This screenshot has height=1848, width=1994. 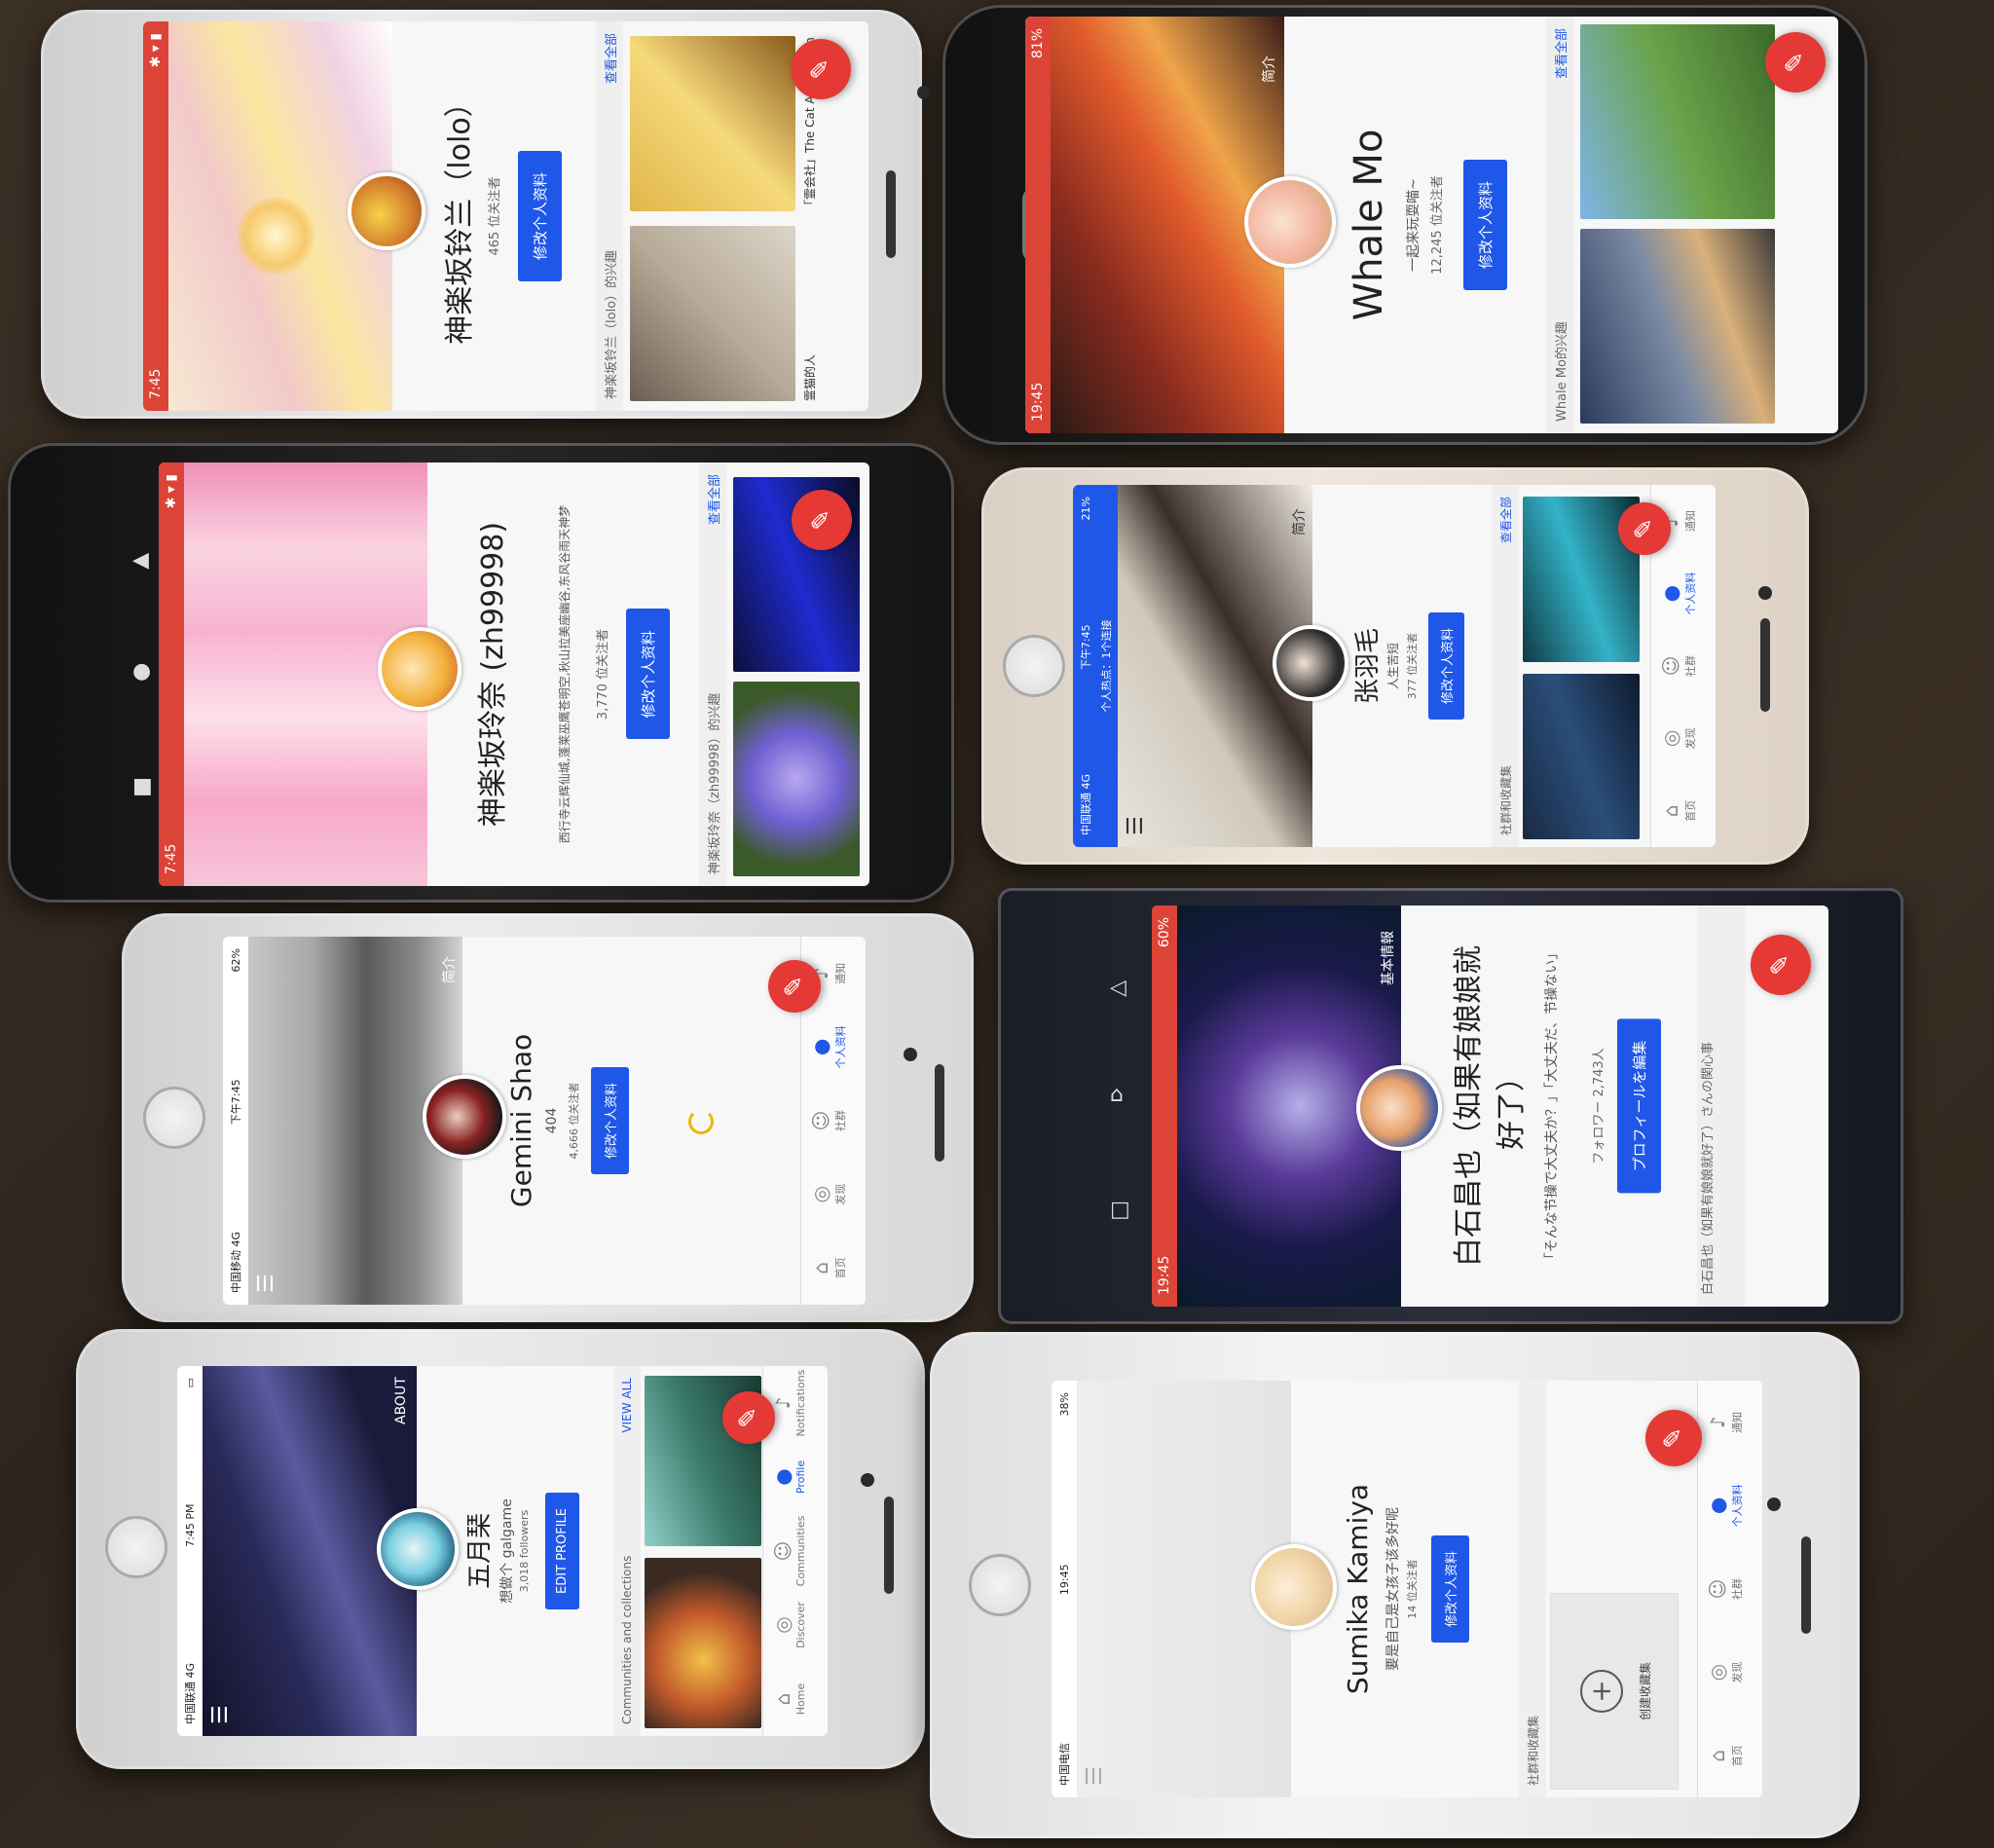 What do you see at coordinates (1677, 121) in the screenshot?
I see `community-tile-minecraft` at bounding box center [1677, 121].